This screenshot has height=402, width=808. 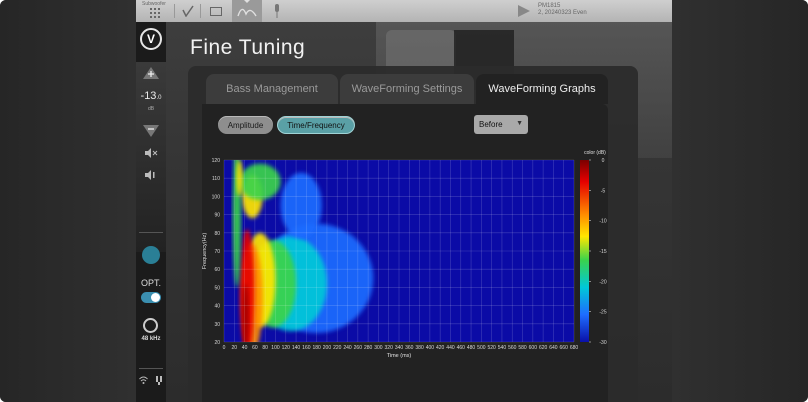 What do you see at coordinates (159, 98) in the screenshot?
I see `volume-decimal: .0` at bounding box center [159, 98].